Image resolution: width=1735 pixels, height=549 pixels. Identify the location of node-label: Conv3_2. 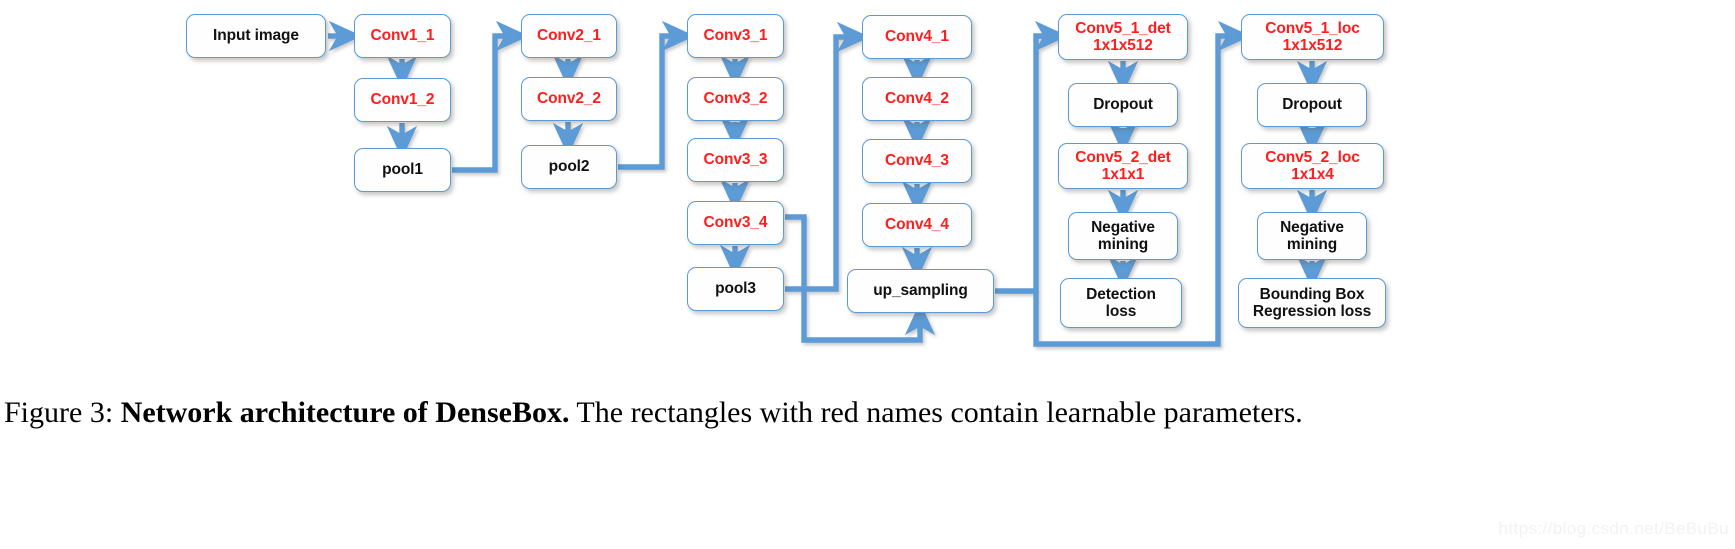
(735, 99).